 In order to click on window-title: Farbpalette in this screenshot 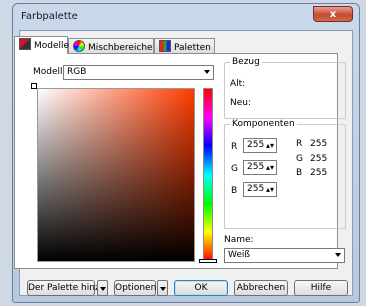, I will do `click(49, 16)`.